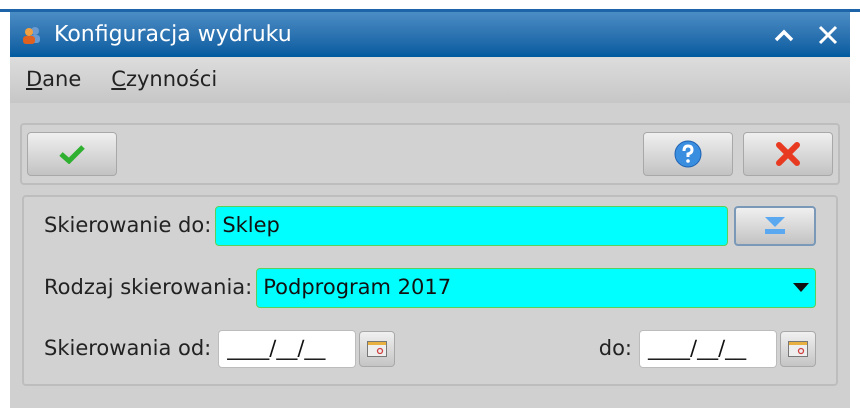 This screenshot has width=860, height=408. I want to click on window-title: Konfiguracja wydruku, so click(173, 35).